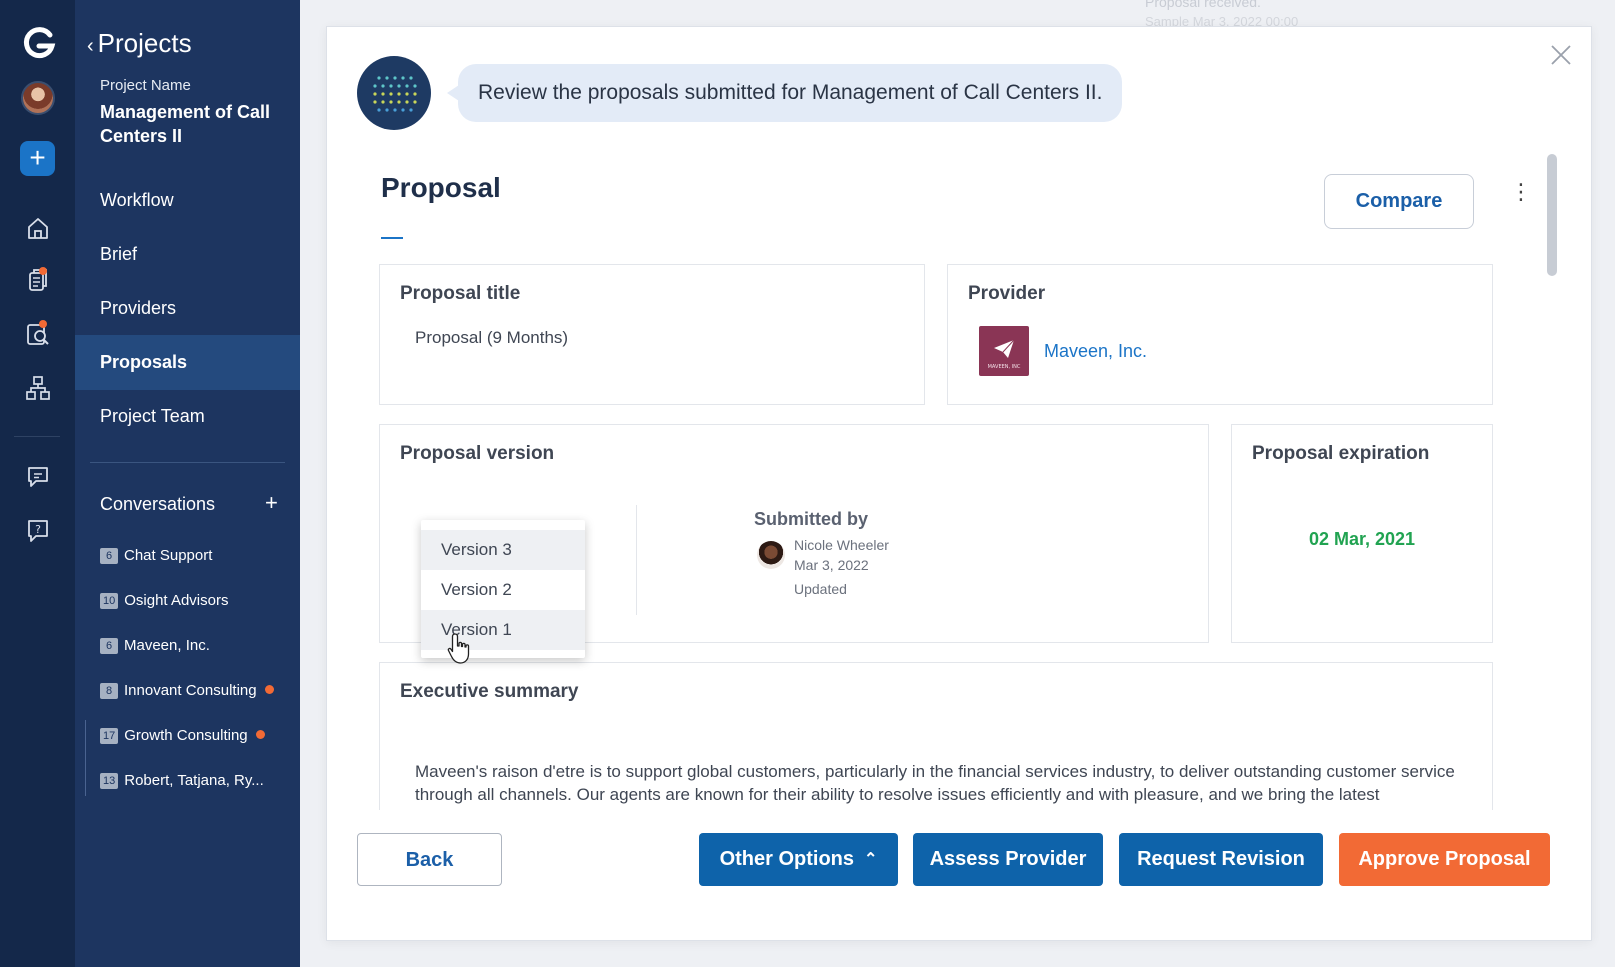 This screenshot has height=967, width=1615. I want to click on expiration-date: 02 Mar, 2021, so click(1362, 539).